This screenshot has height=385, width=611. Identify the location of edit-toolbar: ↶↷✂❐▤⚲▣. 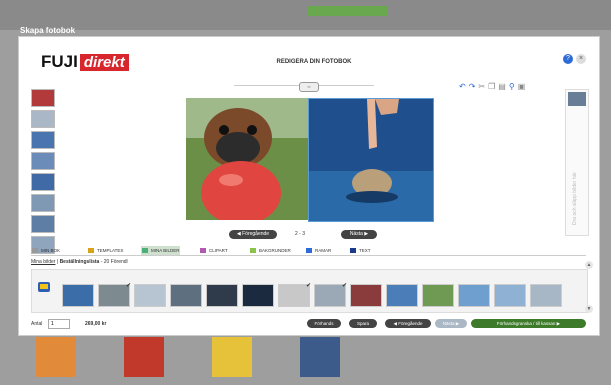
(493, 86).